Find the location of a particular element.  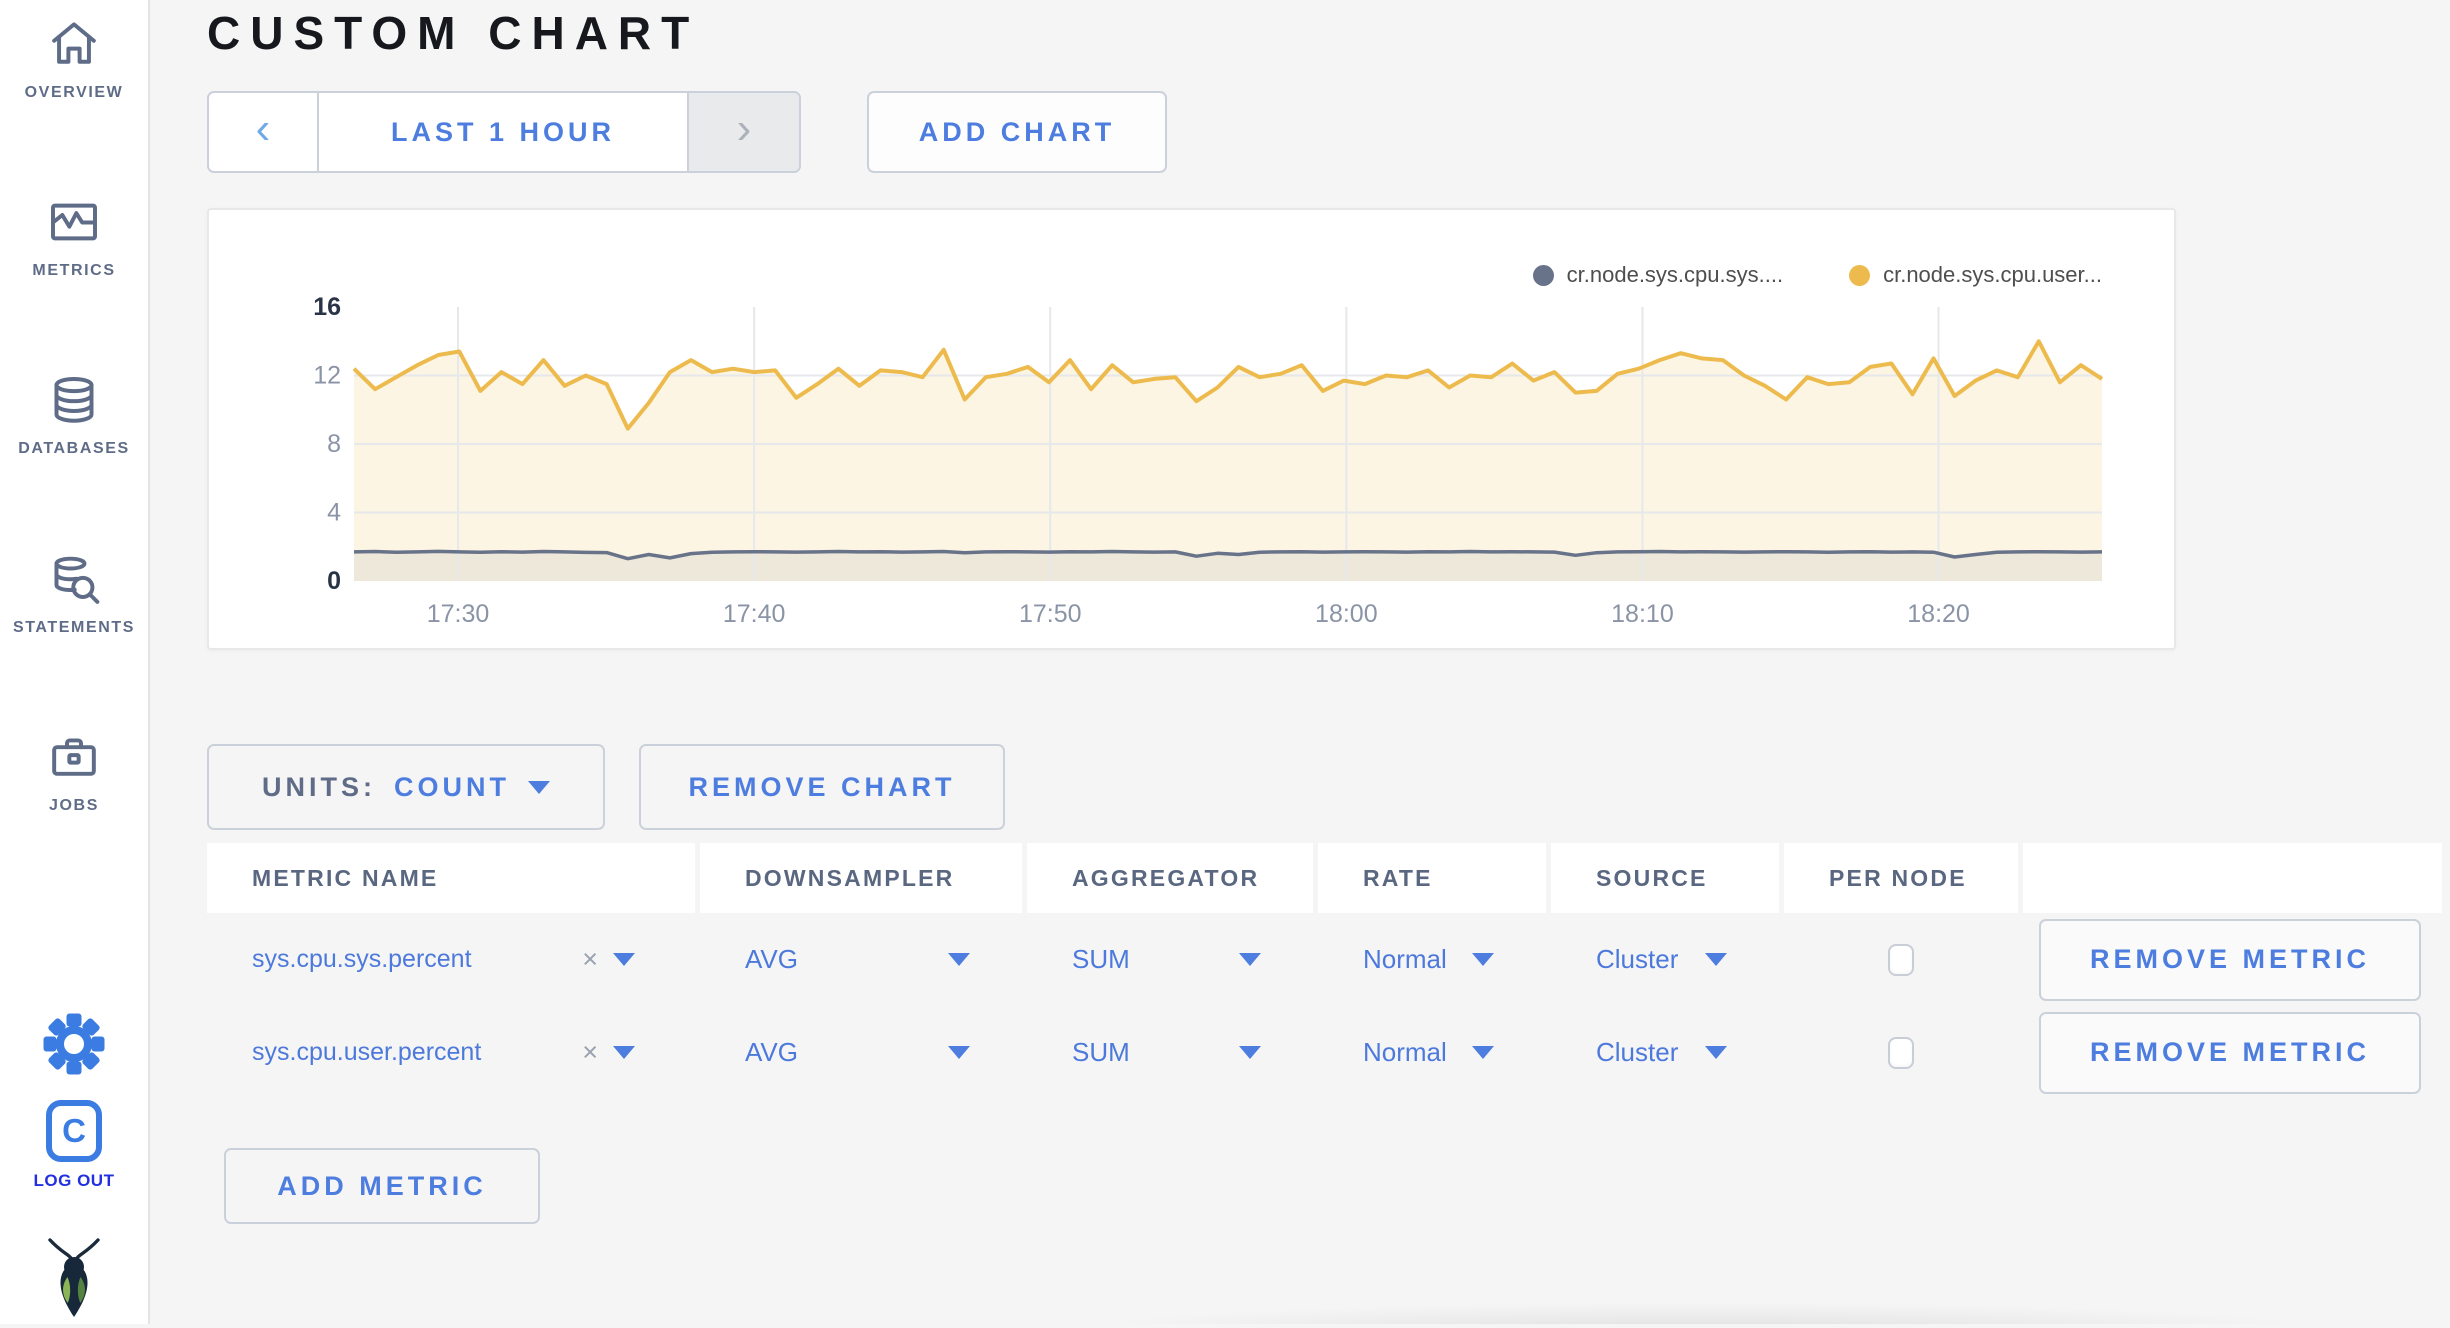

sidebar-item-label: METRICS is located at coordinates (74, 270).